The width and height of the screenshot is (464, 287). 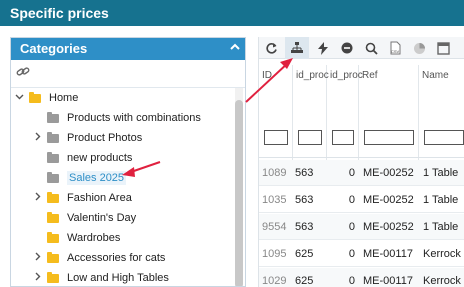 What do you see at coordinates (118, 278) in the screenshot?
I see `tree-item-label: Low and High Tables` at bounding box center [118, 278].